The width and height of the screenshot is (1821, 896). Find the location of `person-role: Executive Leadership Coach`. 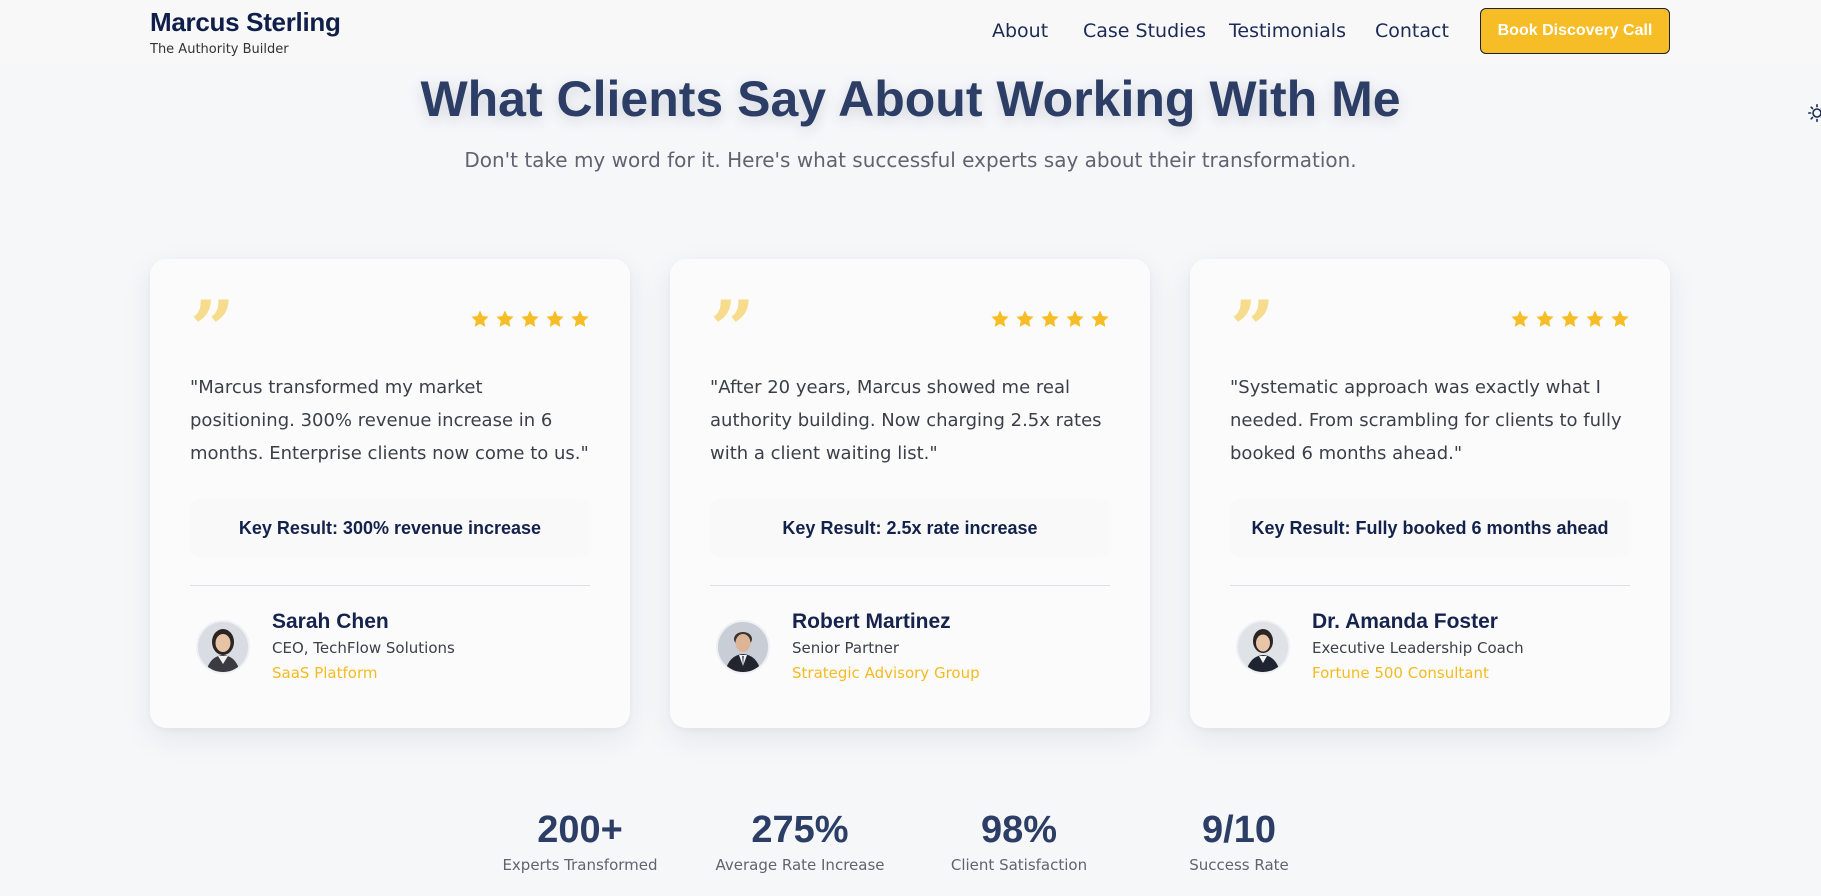

person-role: Executive Leadership Coach is located at coordinates (1418, 648).